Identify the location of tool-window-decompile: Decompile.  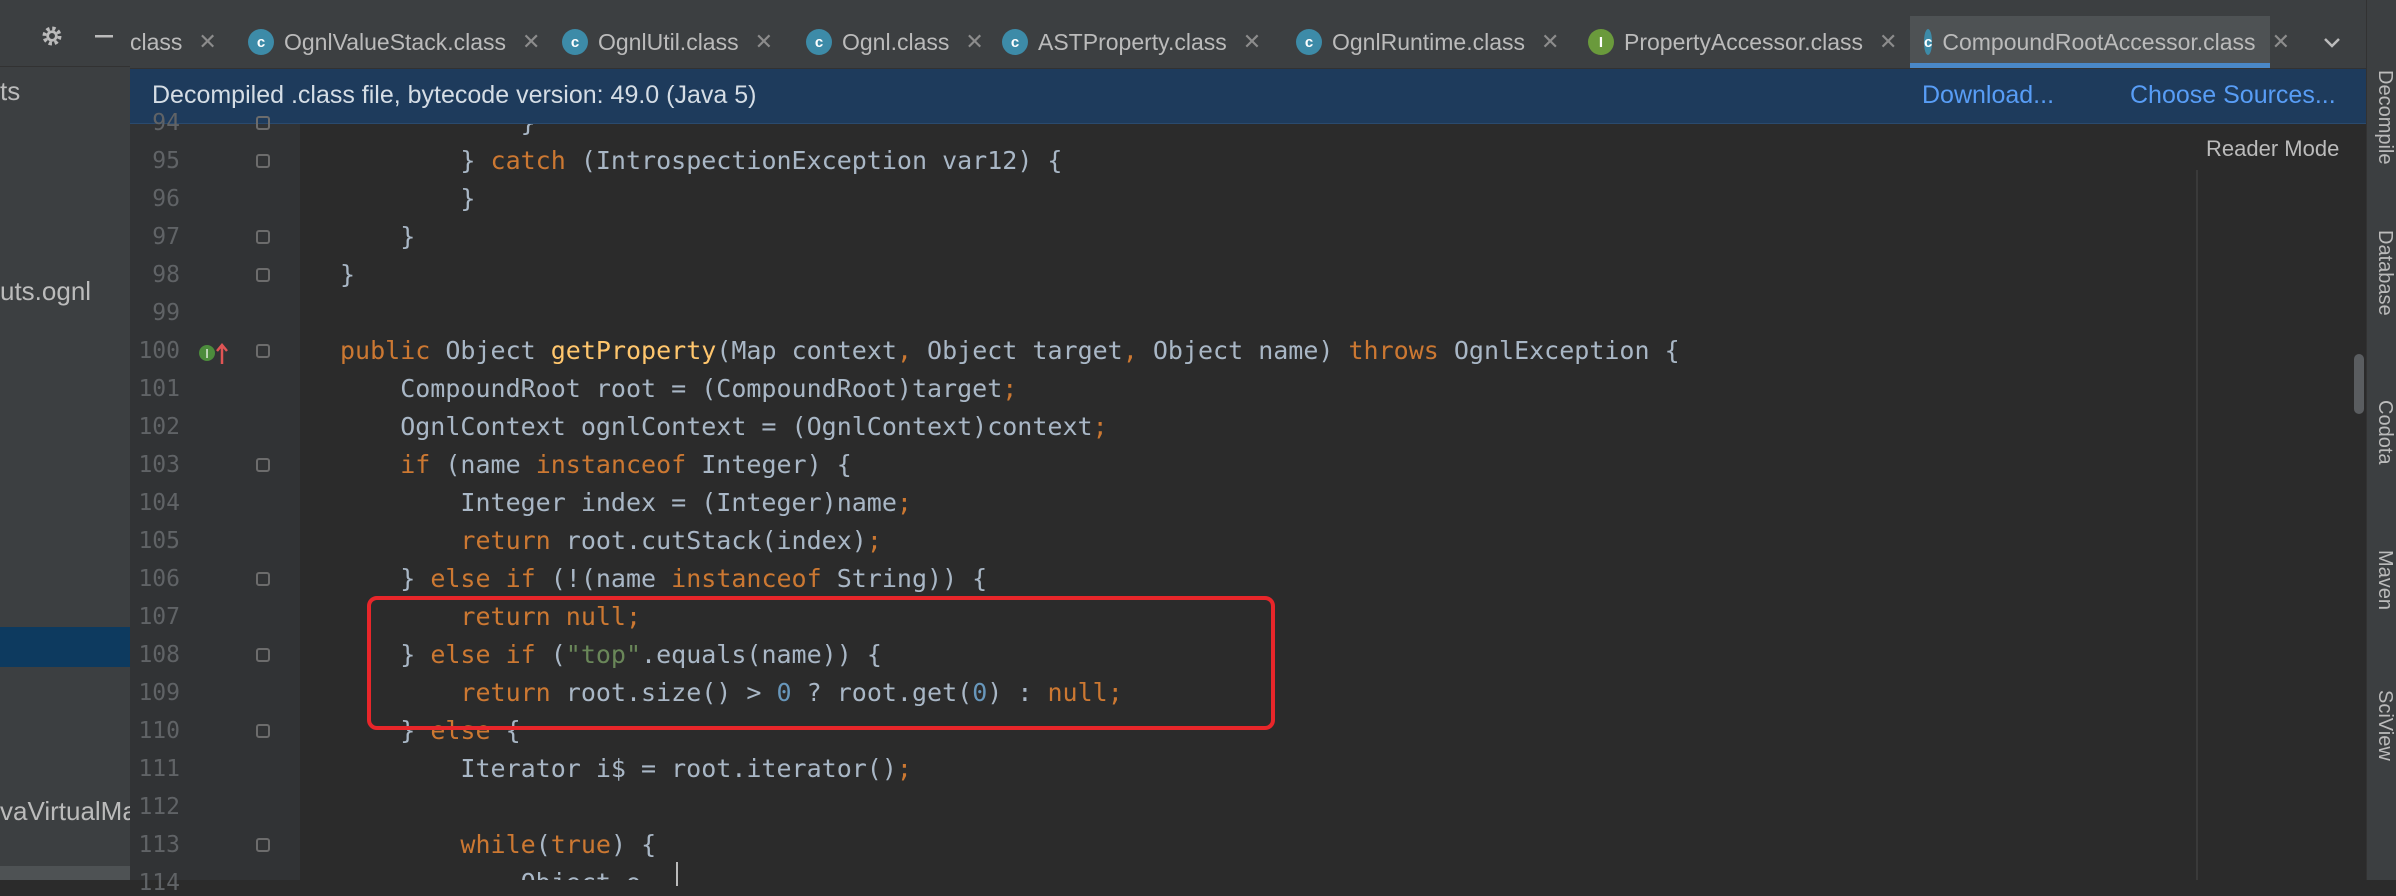
(2384, 117).